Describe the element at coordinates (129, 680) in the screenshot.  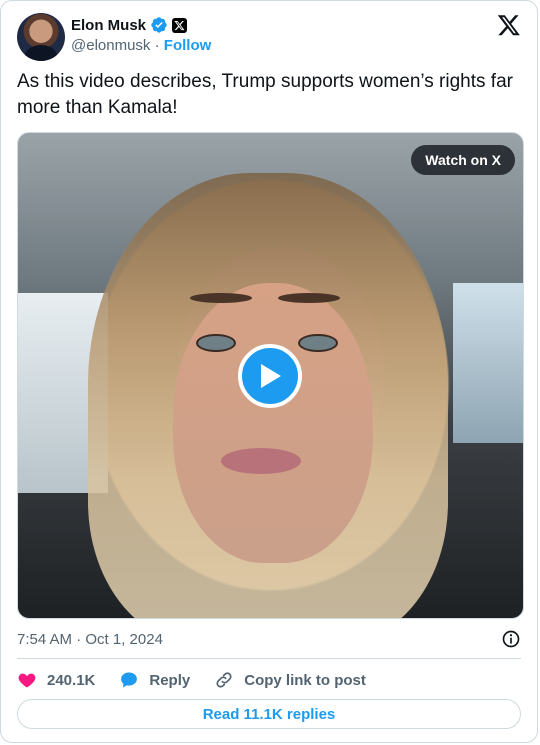
I see `reply-bubble-icon` at that location.